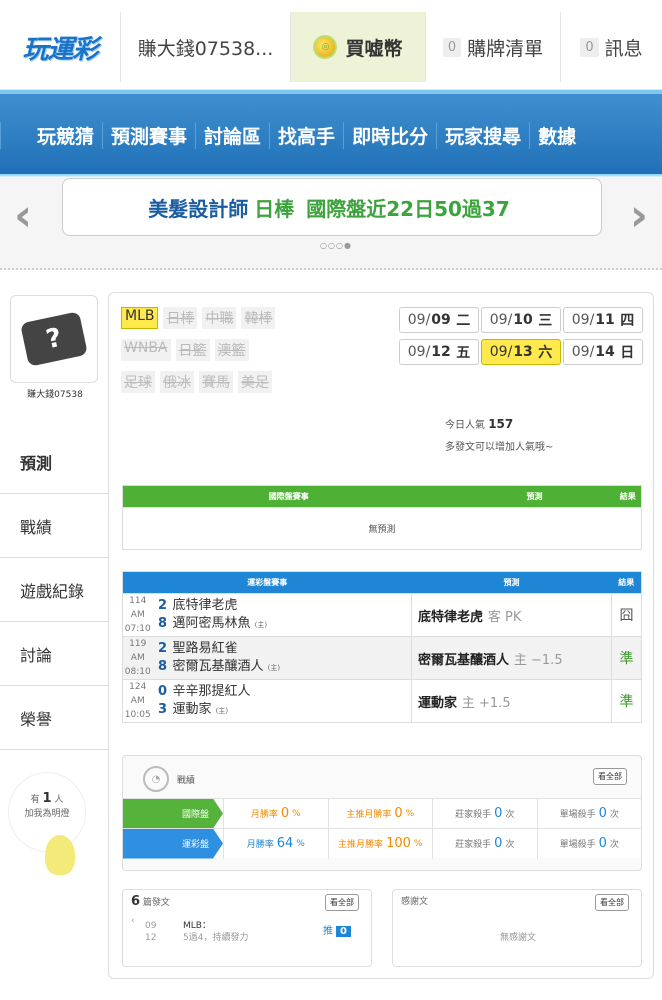 This screenshot has width=662, height=1000. I want to click on tag-nfl: 美足, so click(255, 382).